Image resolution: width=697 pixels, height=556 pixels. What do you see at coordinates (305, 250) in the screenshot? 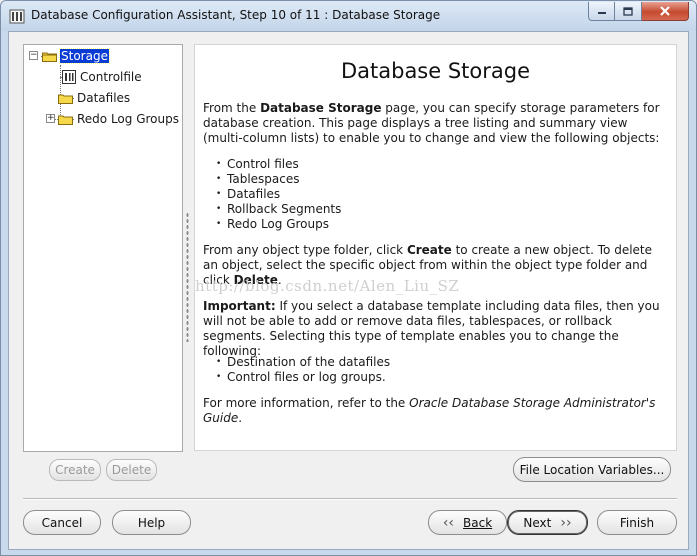
I see `text: From any object type folder, click` at bounding box center [305, 250].